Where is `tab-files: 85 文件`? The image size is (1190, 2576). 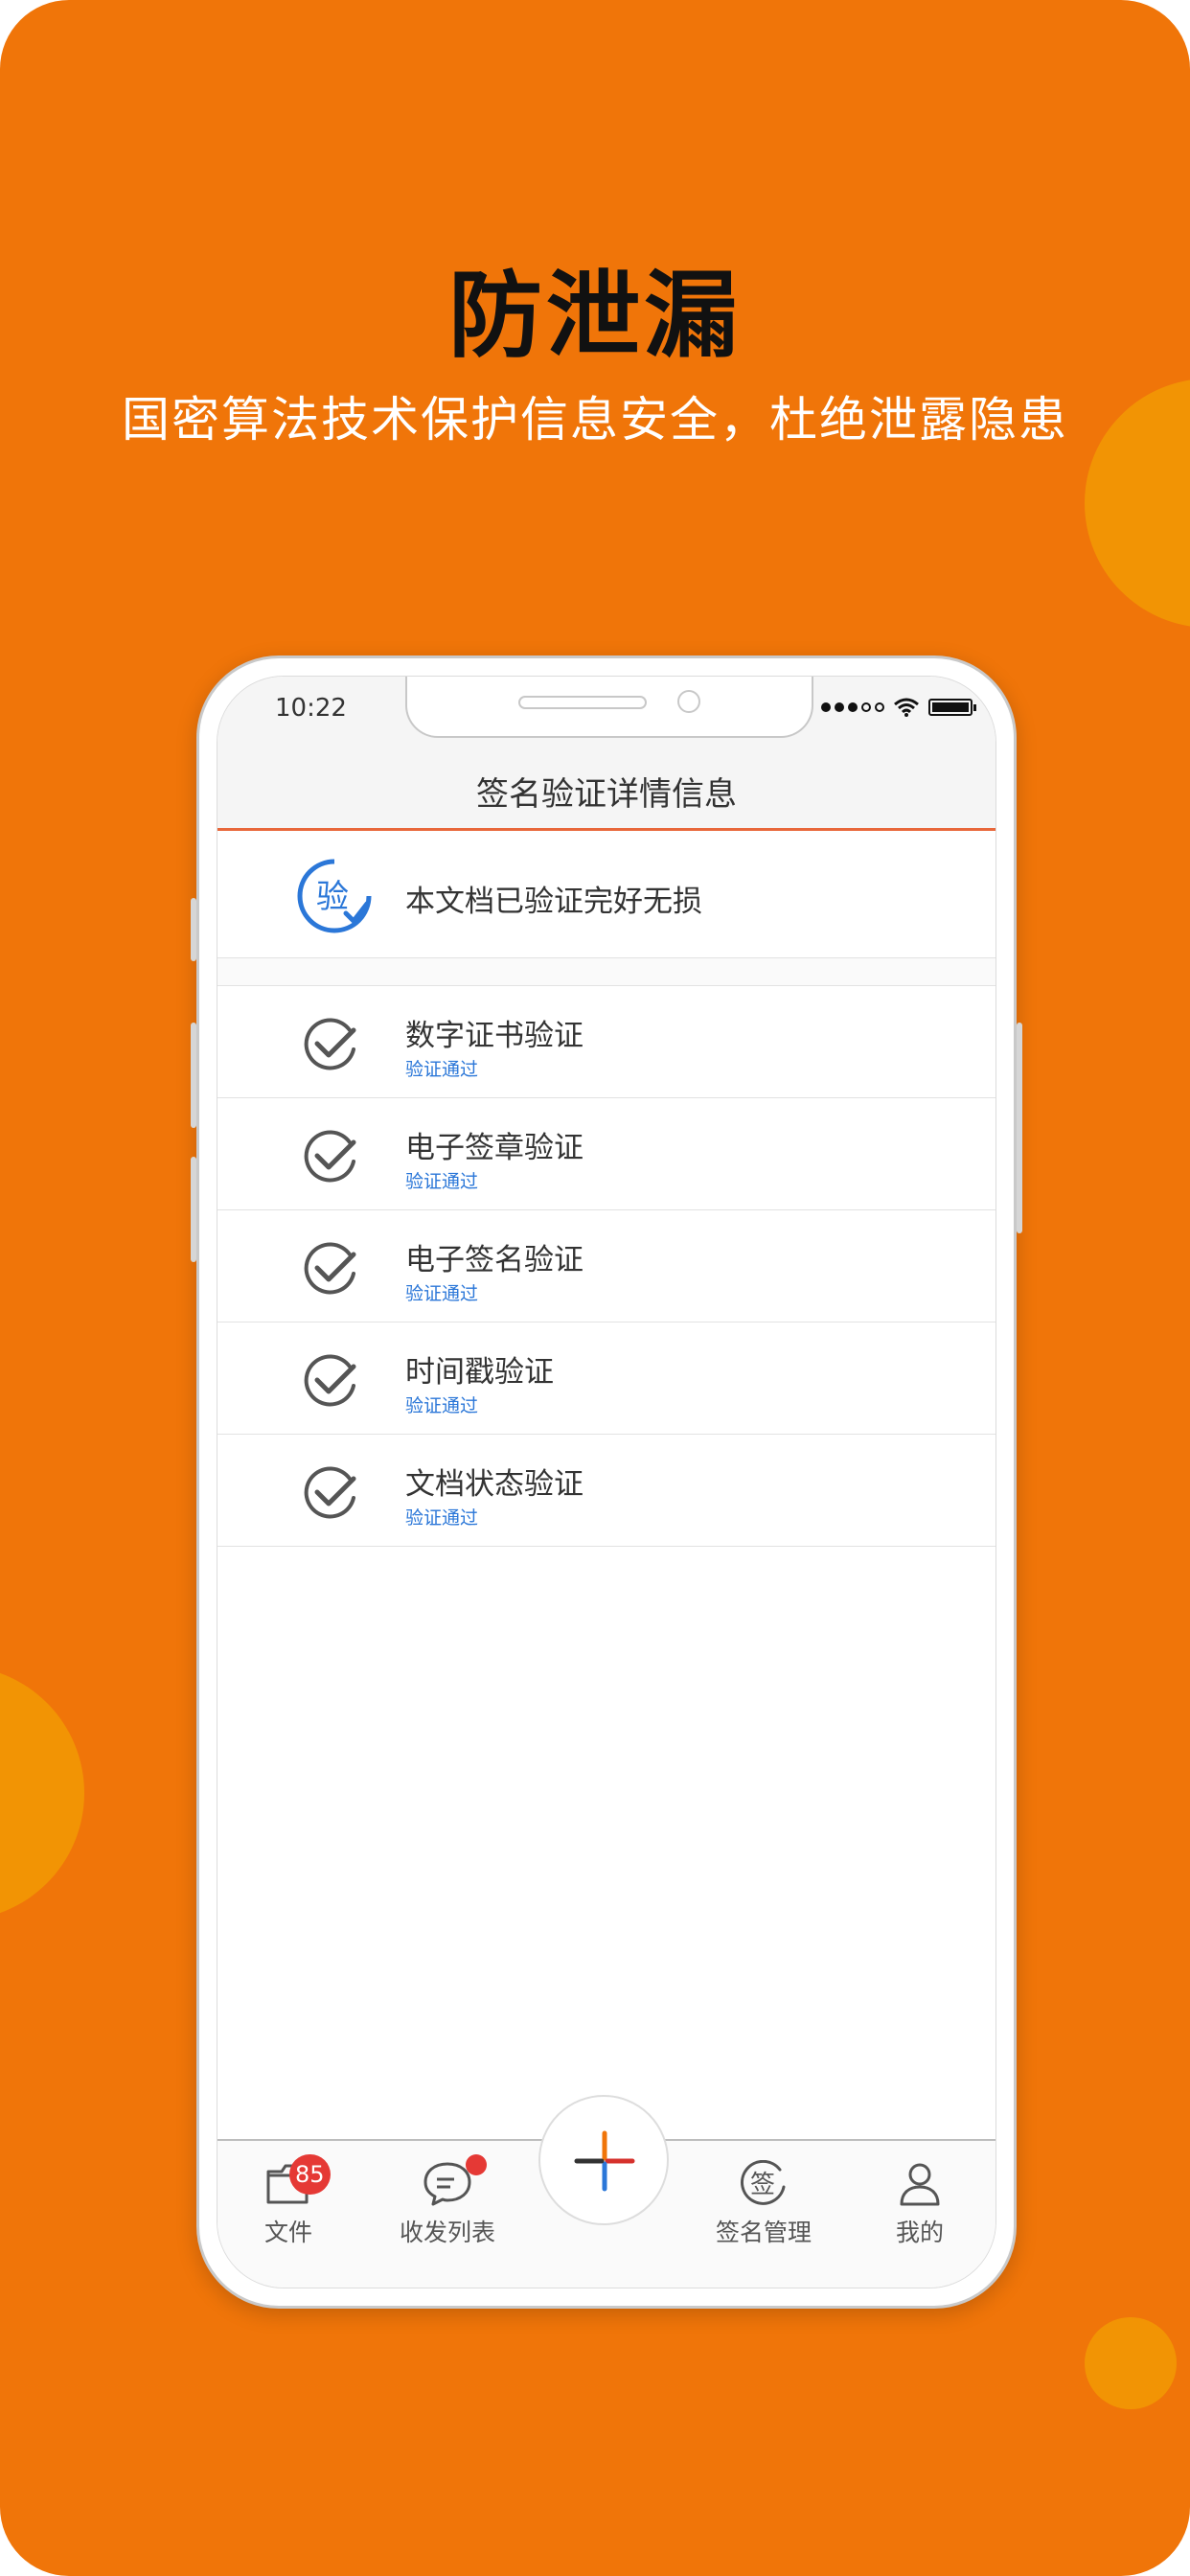 tab-files: 85 文件 is located at coordinates (288, 2201).